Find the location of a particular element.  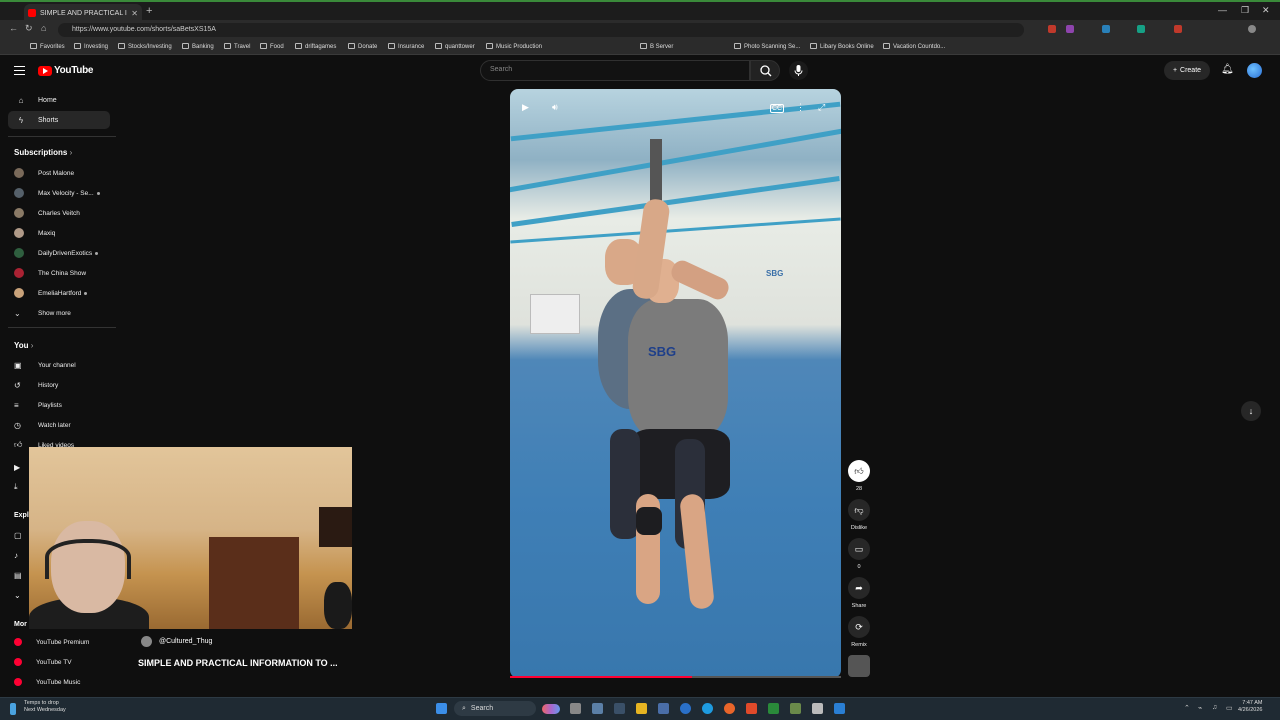

subscription-item: Charles Veitch is located at coordinates (47, 213).